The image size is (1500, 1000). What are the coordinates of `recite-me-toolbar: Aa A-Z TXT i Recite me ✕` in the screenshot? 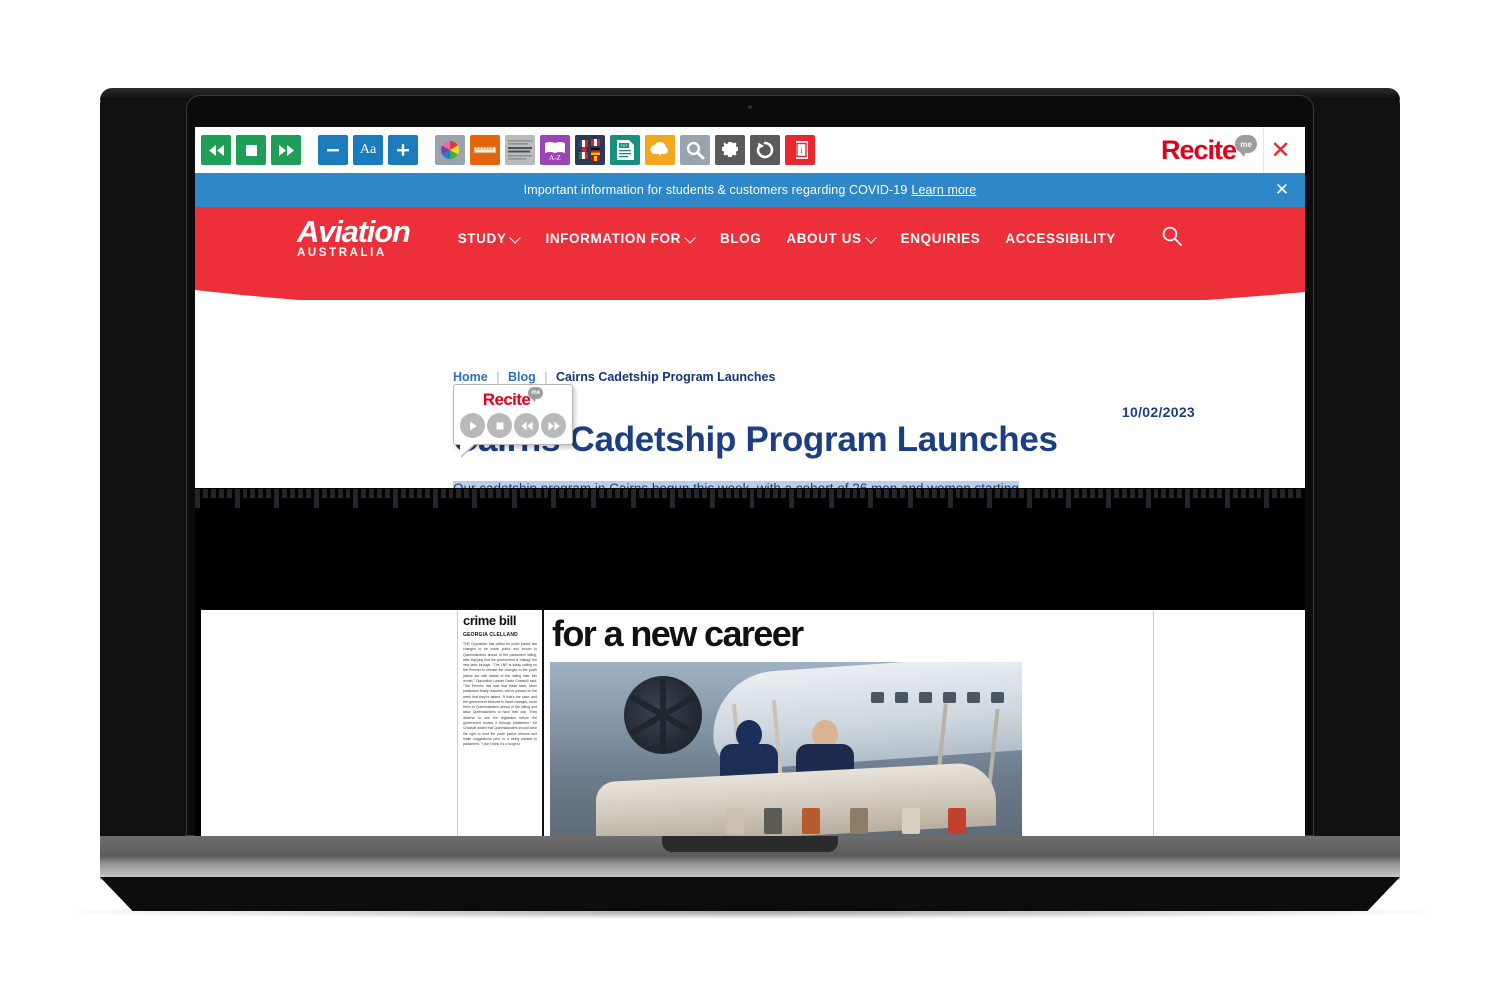 It's located at (750, 150).